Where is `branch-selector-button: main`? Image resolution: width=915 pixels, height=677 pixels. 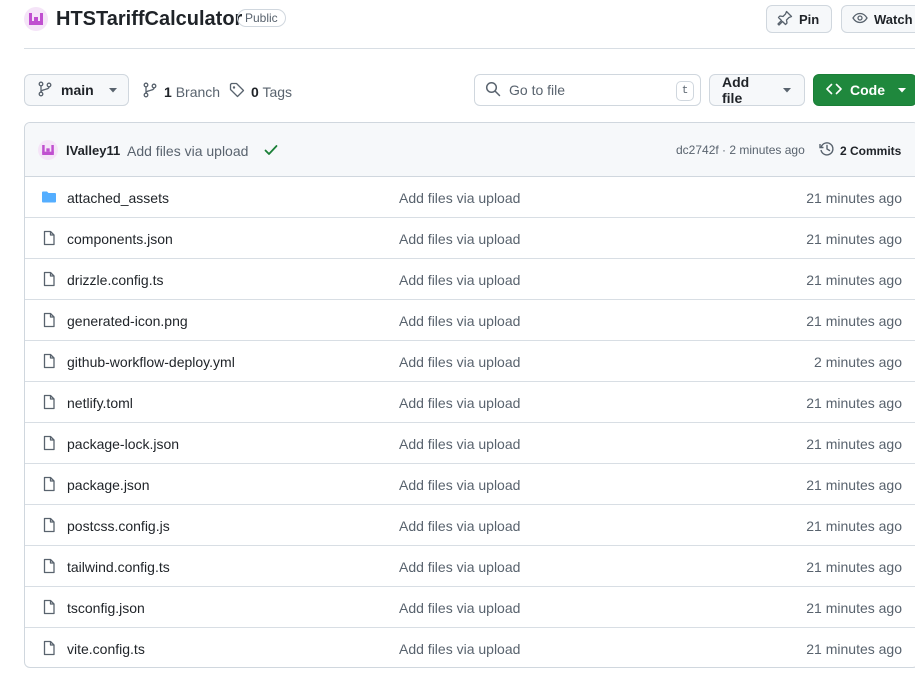 branch-selector-button: main is located at coordinates (76, 90).